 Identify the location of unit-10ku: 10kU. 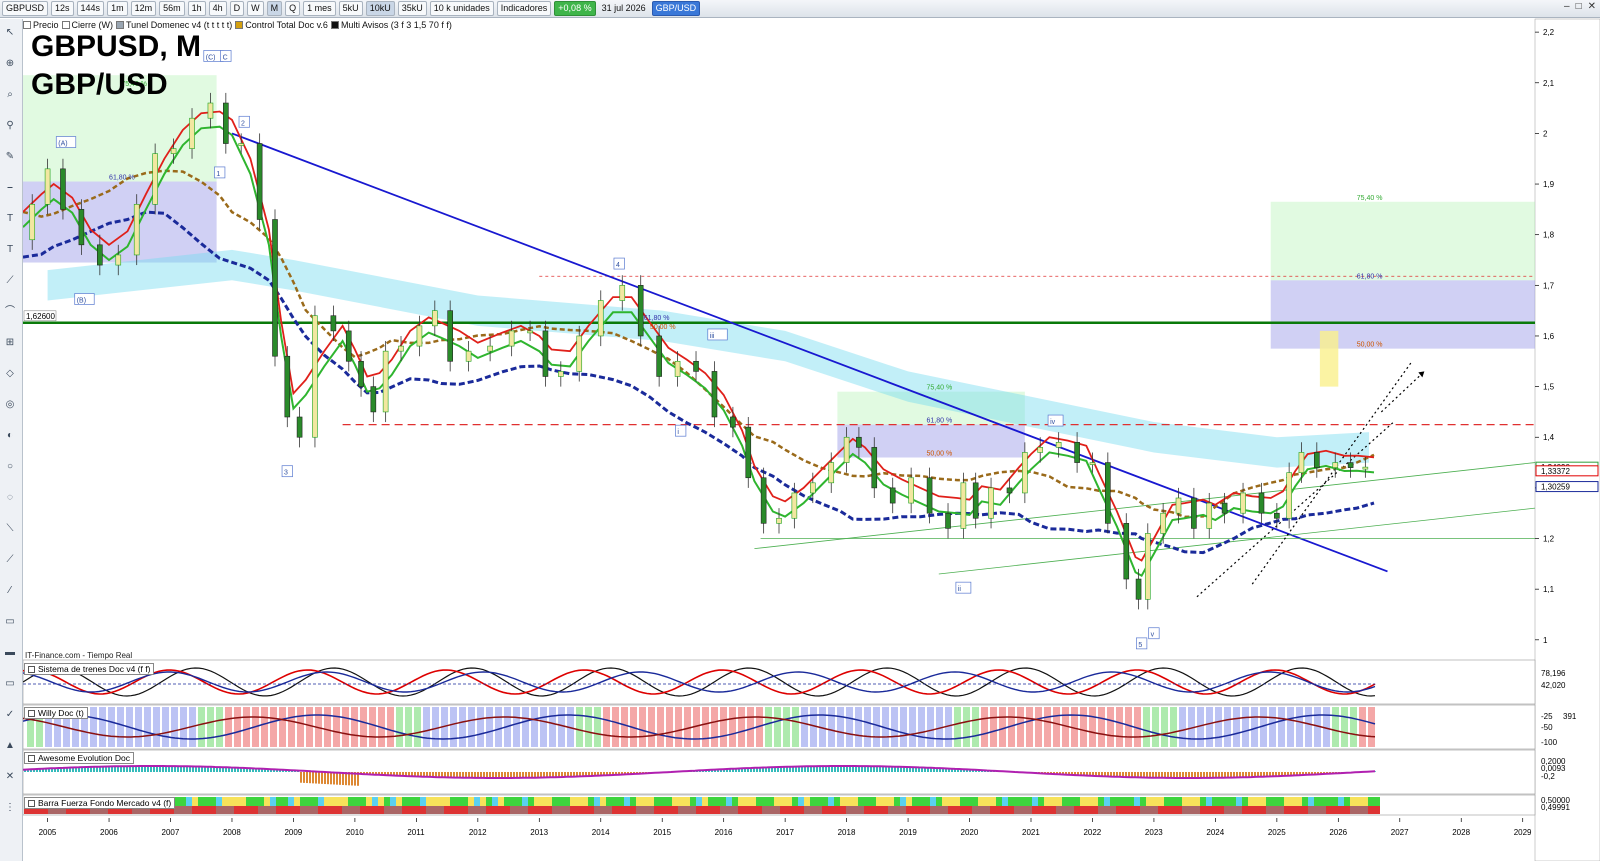
(380, 8).